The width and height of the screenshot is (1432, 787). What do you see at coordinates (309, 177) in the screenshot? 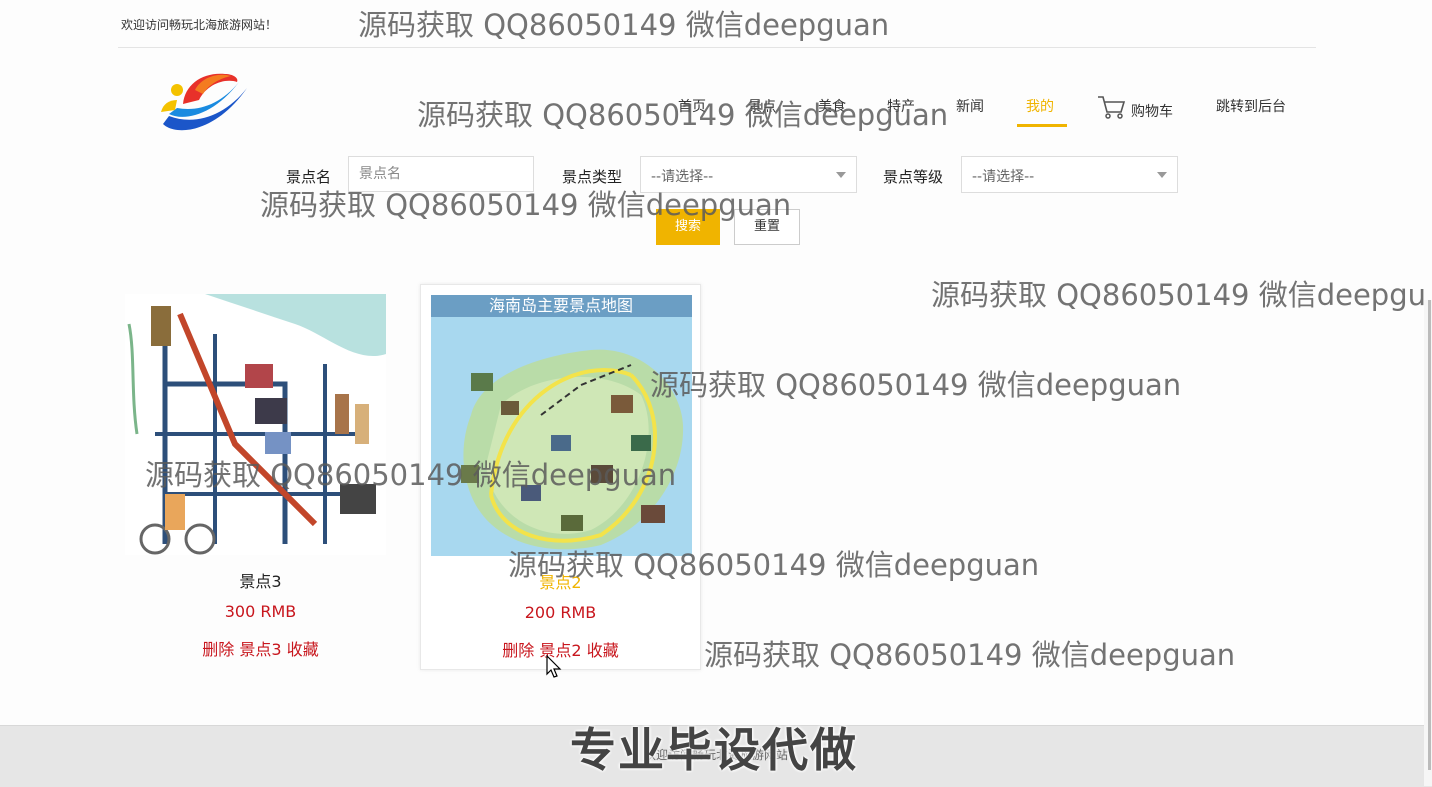
I see `name-label: 景点名` at bounding box center [309, 177].